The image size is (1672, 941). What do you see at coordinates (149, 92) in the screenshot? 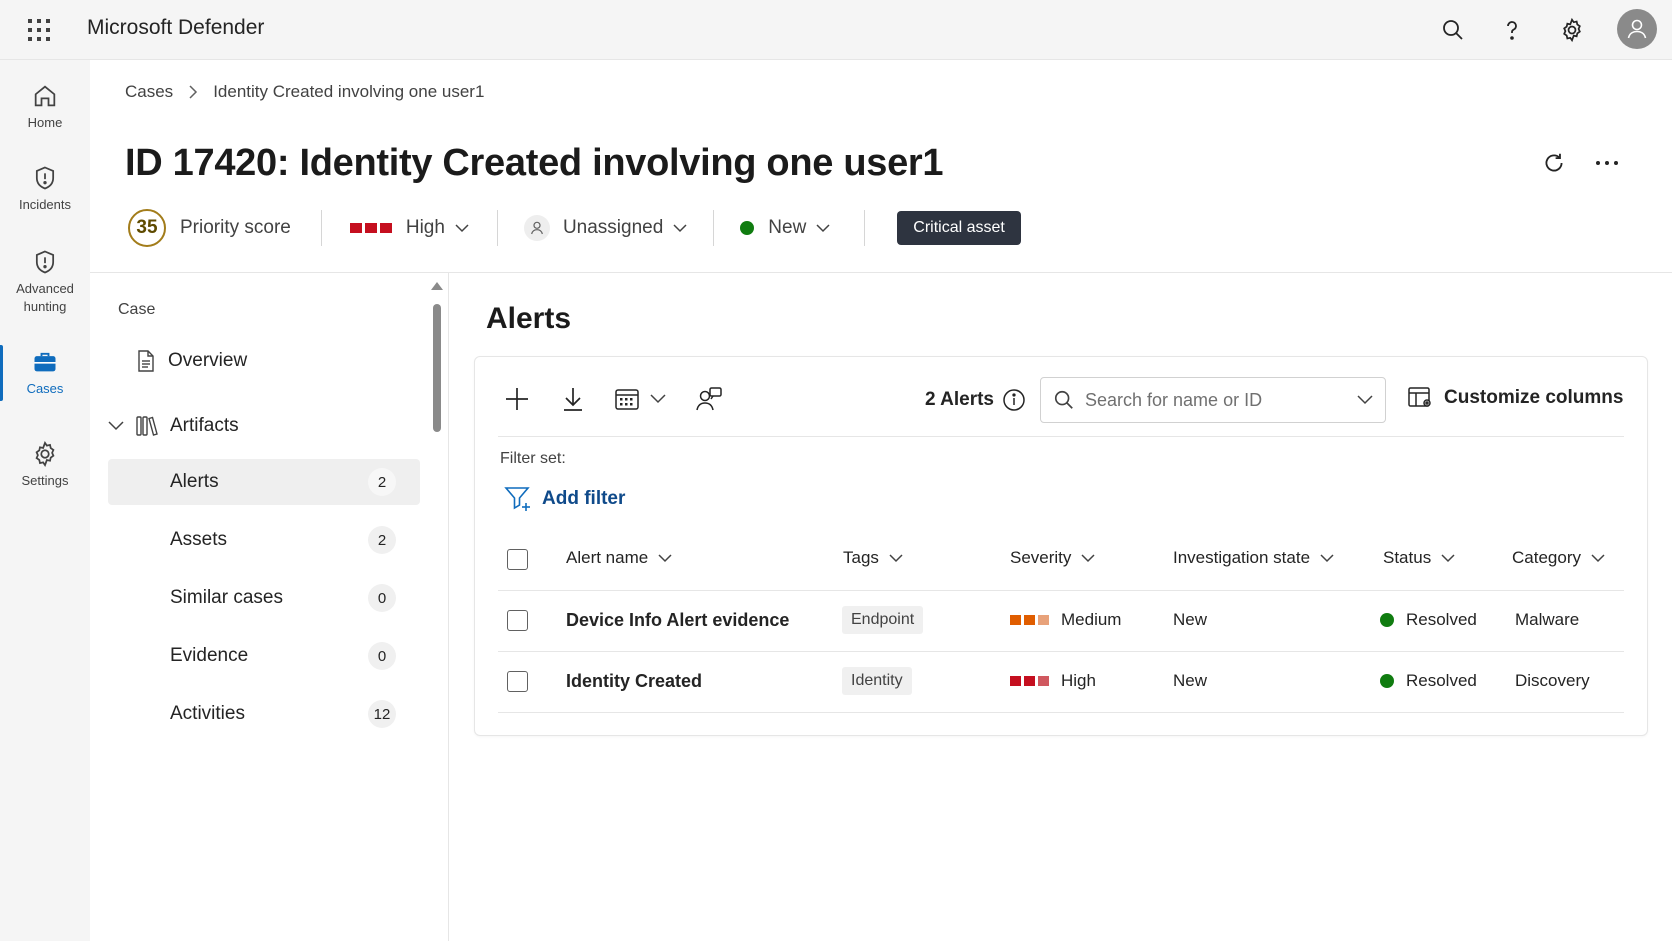
I see `breadcrumb-cases-link: Cases` at bounding box center [149, 92].